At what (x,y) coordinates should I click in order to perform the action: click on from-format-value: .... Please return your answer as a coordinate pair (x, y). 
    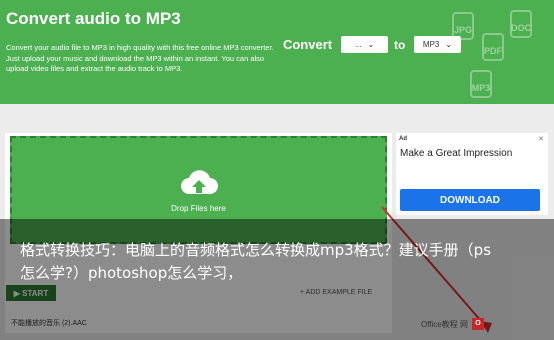
    Looking at the image, I should click on (358, 44).